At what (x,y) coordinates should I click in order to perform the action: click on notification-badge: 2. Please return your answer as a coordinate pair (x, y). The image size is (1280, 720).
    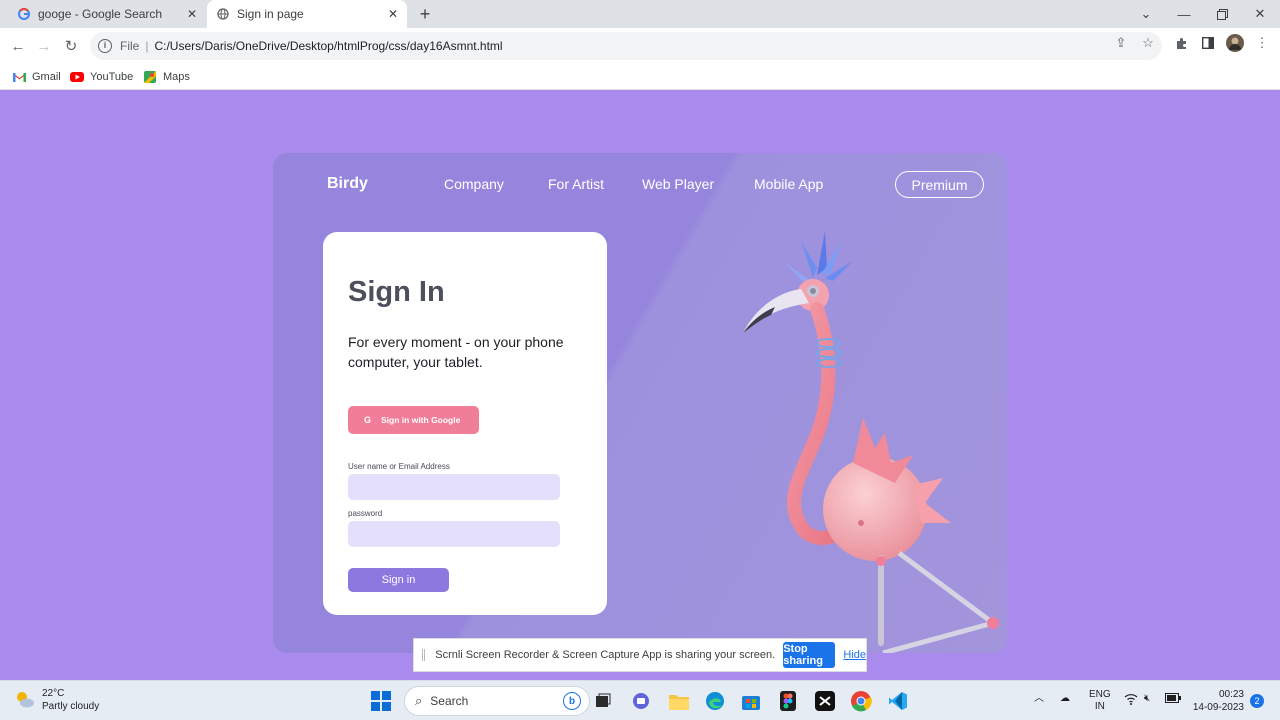
    Looking at the image, I should click on (1257, 701).